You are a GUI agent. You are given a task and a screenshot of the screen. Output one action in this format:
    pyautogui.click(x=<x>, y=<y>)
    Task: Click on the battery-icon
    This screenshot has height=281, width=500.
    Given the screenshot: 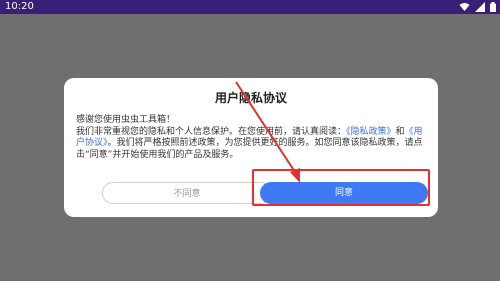 What is the action you would take?
    pyautogui.click(x=493, y=7)
    